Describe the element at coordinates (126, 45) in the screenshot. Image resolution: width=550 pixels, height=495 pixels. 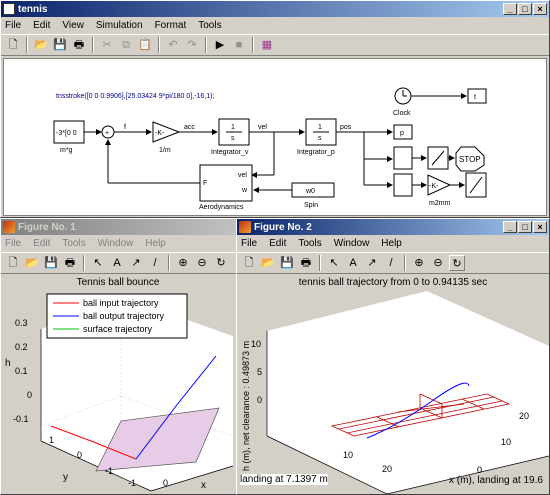
I see `copy-icon: ⧉` at that location.